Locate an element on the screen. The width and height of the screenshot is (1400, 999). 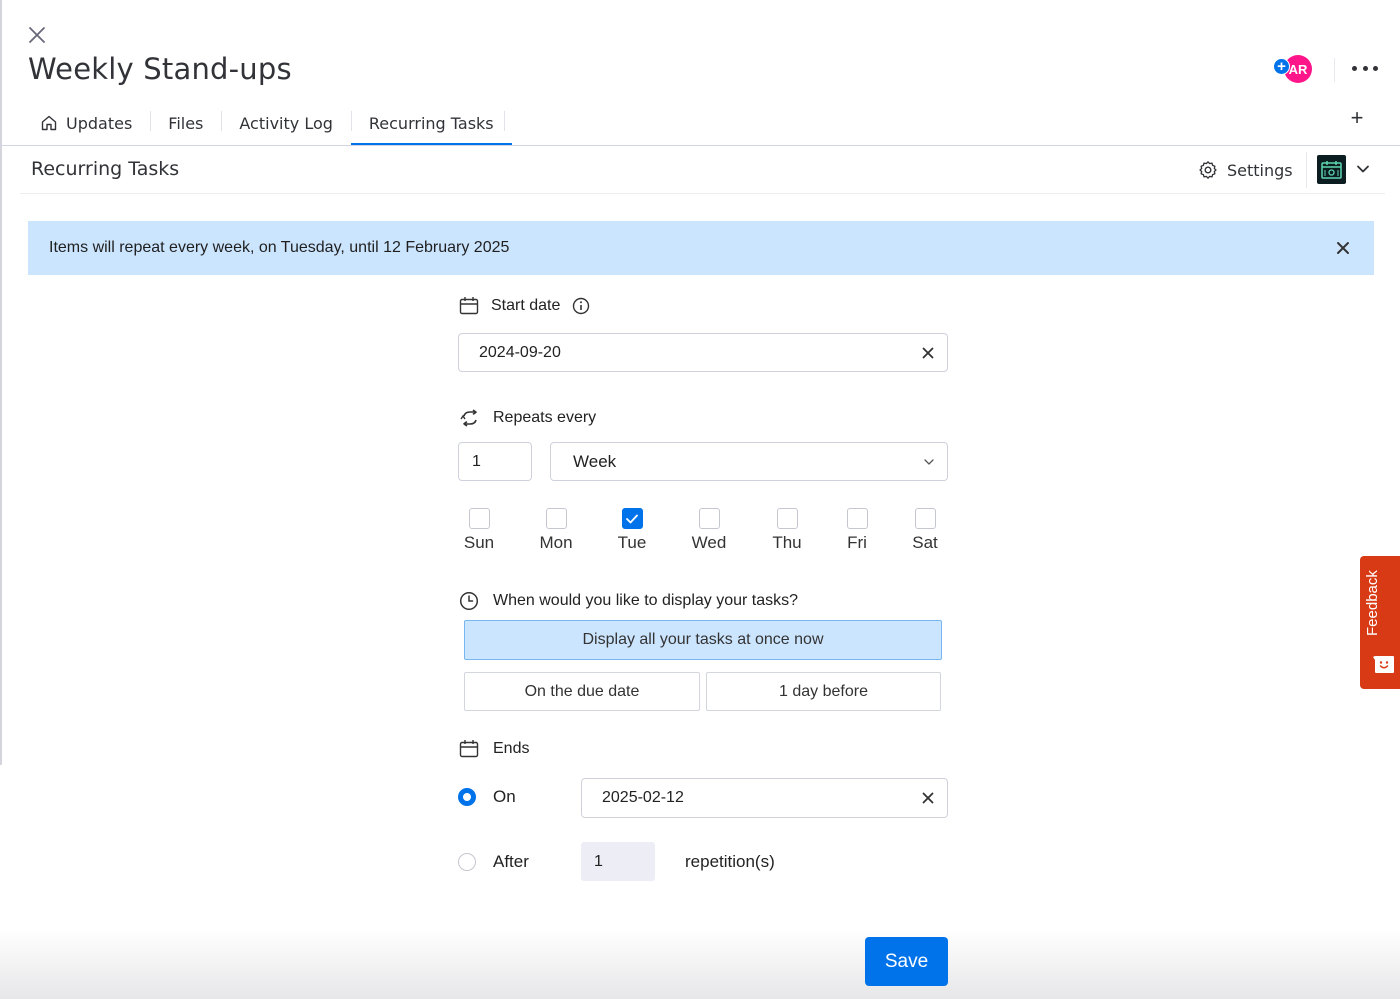
start-date-input: 2024-09-20 is located at coordinates (703, 352).